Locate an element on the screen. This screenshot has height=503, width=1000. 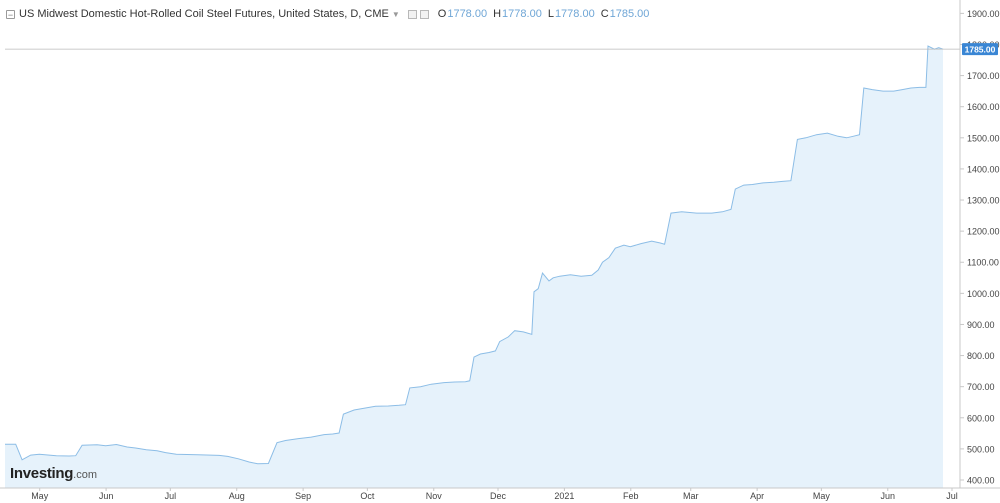
y-tick-label: 1300.00 is located at coordinates (983, 201).